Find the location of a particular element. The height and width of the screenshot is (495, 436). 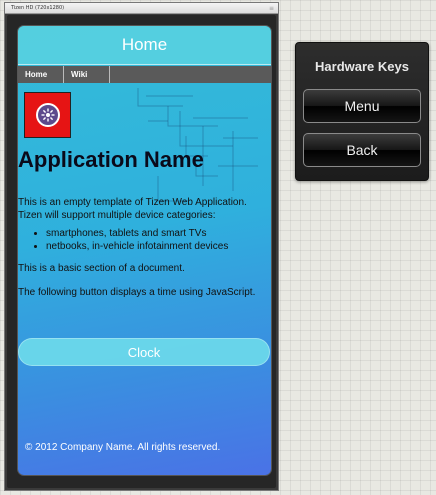

header-title: Home is located at coordinates (144, 44).